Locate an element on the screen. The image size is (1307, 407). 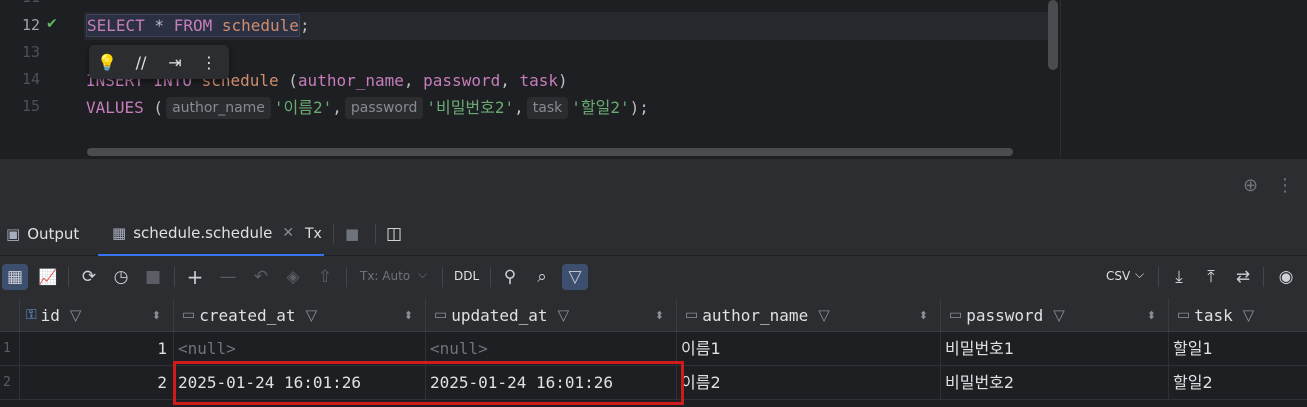
column-header-author-name: ▭ author_name ▽ ⬍ is located at coordinates (809, 315).